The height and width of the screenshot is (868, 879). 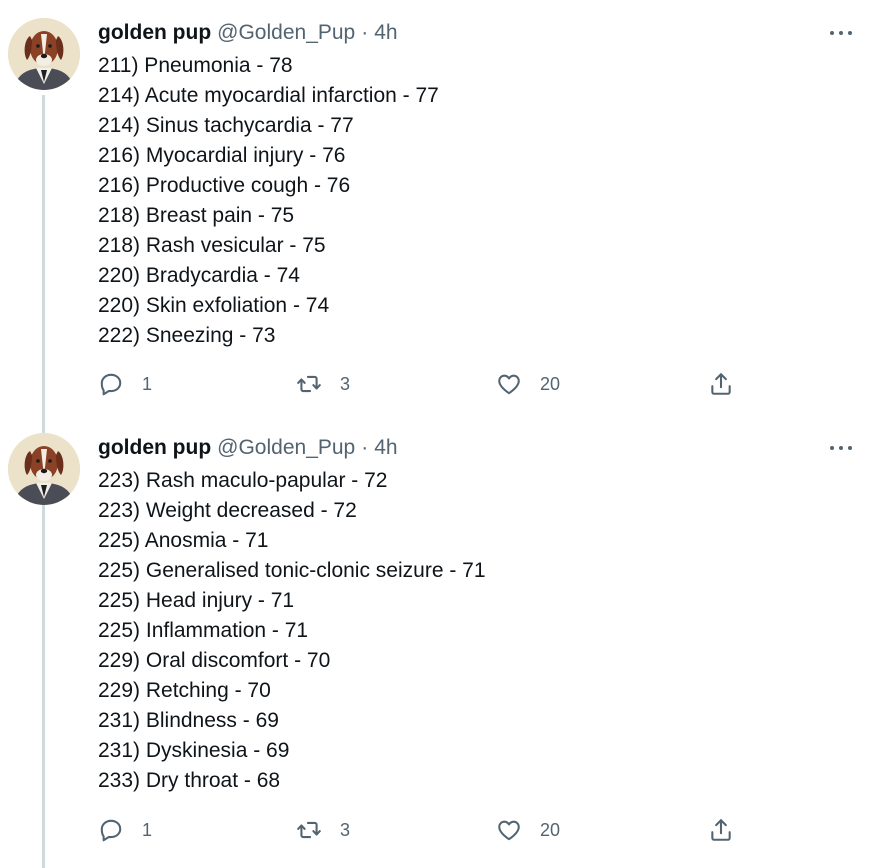 I want to click on list-item: 214) Sinus tachycardia - 77, so click(x=226, y=125).